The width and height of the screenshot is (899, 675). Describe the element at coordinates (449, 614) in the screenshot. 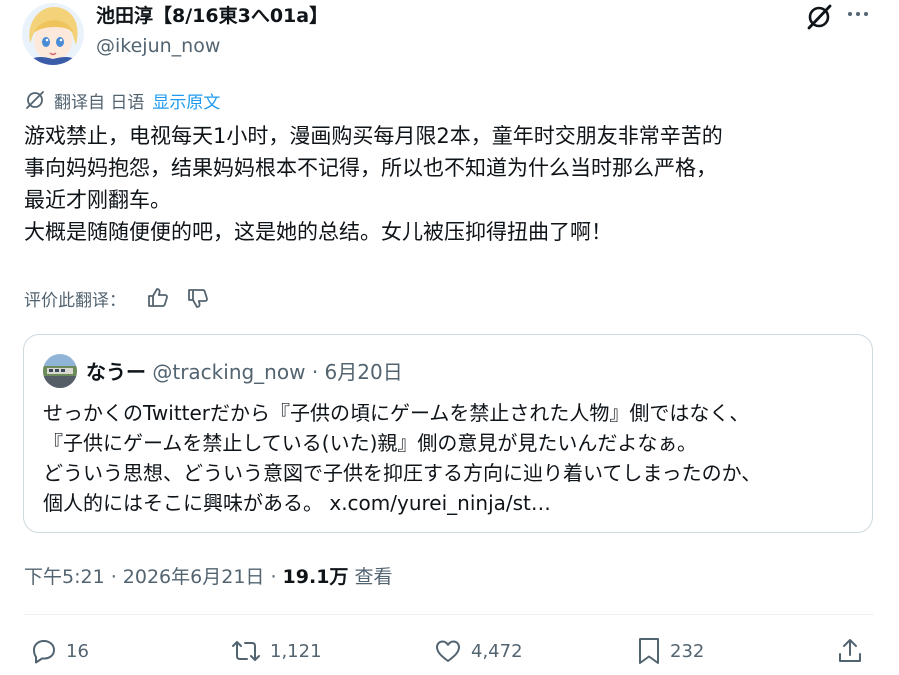

I see `divider` at that location.